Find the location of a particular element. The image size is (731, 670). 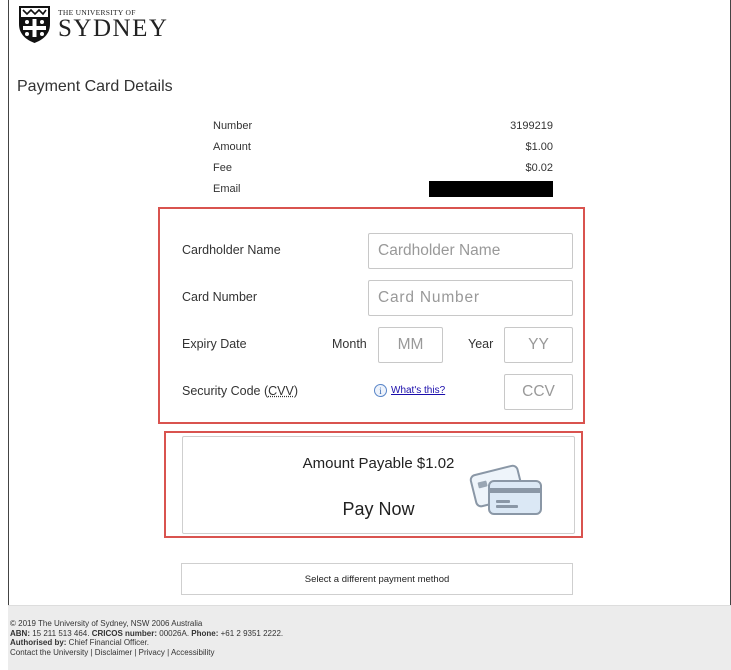

select-different-payment-method-button: Select a different payment method is located at coordinates (377, 579).